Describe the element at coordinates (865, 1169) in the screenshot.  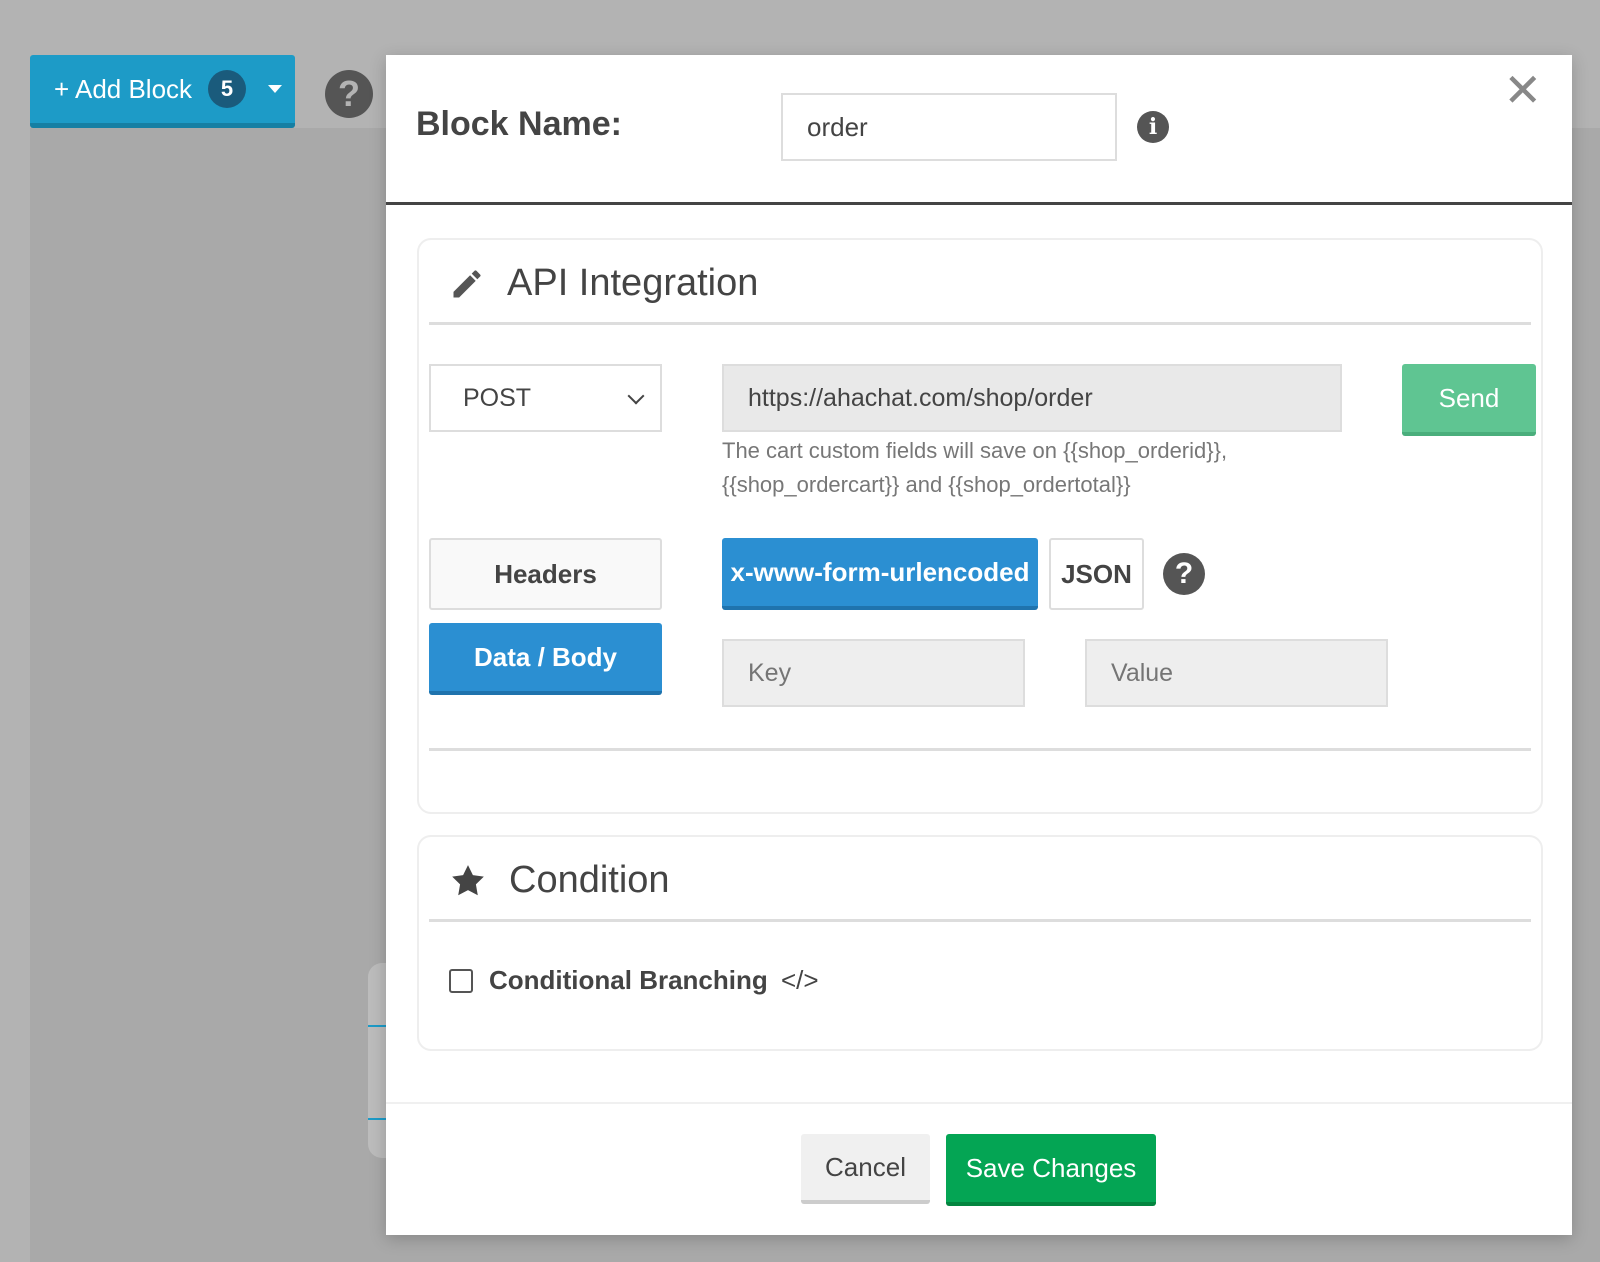
I see `cancel-button: Cancel` at that location.